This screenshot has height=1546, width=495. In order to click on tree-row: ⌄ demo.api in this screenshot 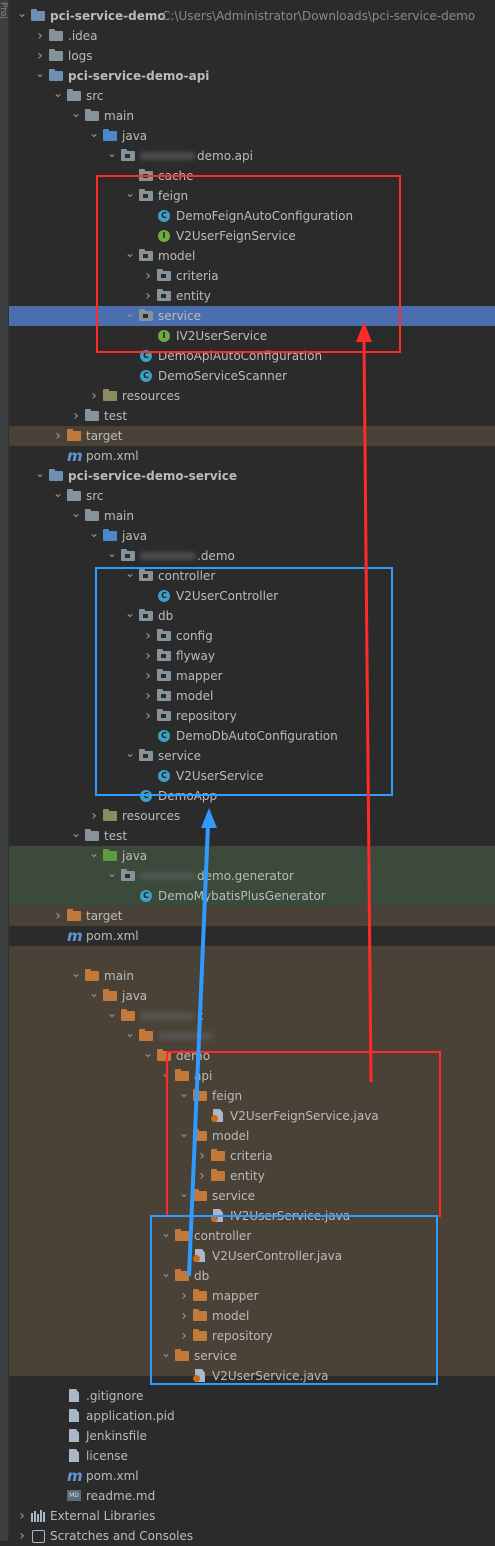, I will do `click(252, 156)`.